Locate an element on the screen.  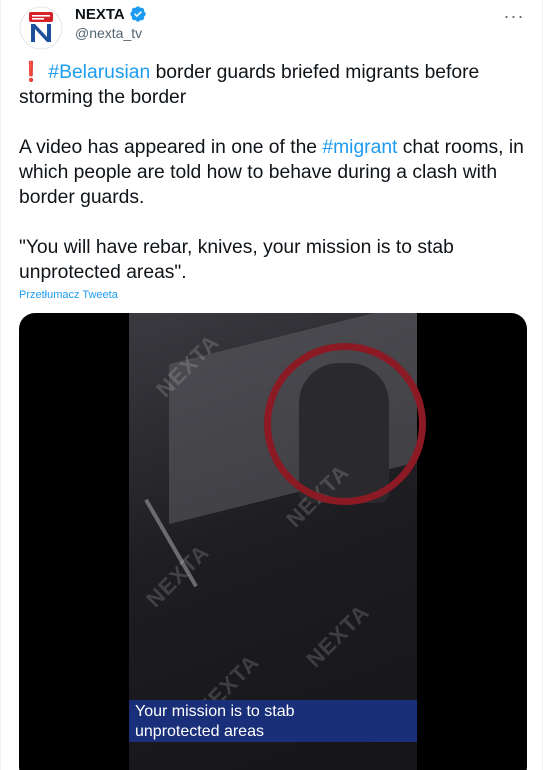
hashtag-belarusian: #Belarusian is located at coordinates (99, 72).